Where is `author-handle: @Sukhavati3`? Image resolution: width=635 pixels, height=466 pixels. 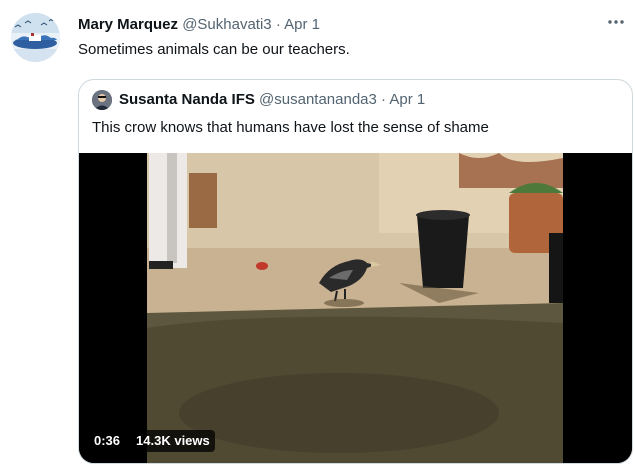 author-handle: @Sukhavati3 is located at coordinates (226, 24).